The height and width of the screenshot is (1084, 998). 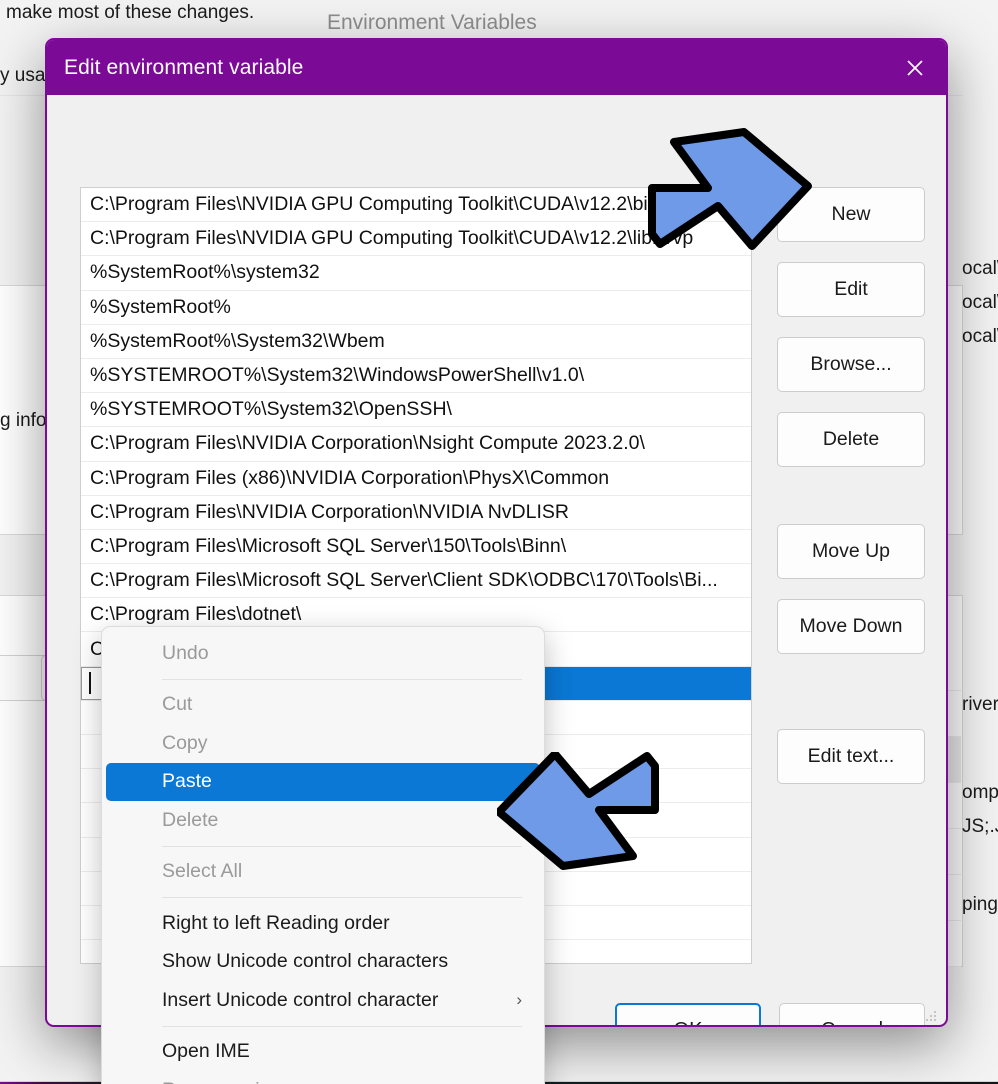 What do you see at coordinates (202, 871) in the screenshot?
I see `context-menu-item-label: Select All` at bounding box center [202, 871].